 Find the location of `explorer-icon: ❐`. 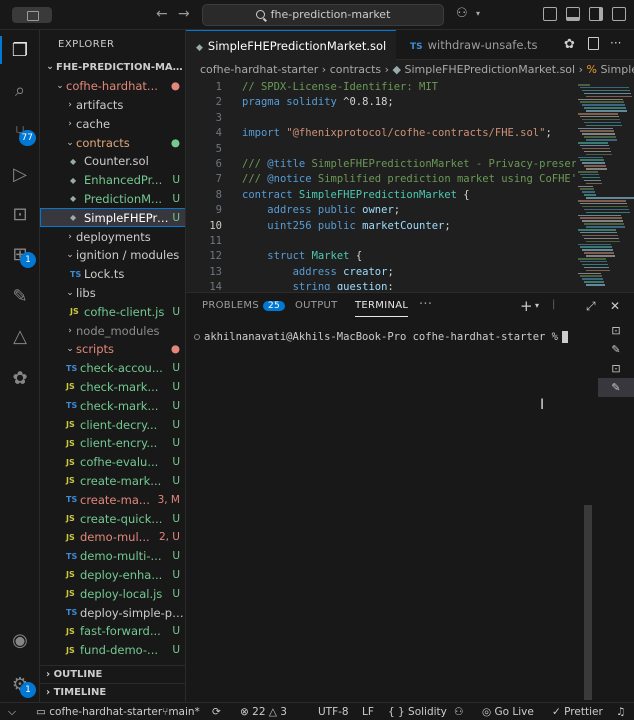

explorer-icon: ❐ is located at coordinates (20, 50).